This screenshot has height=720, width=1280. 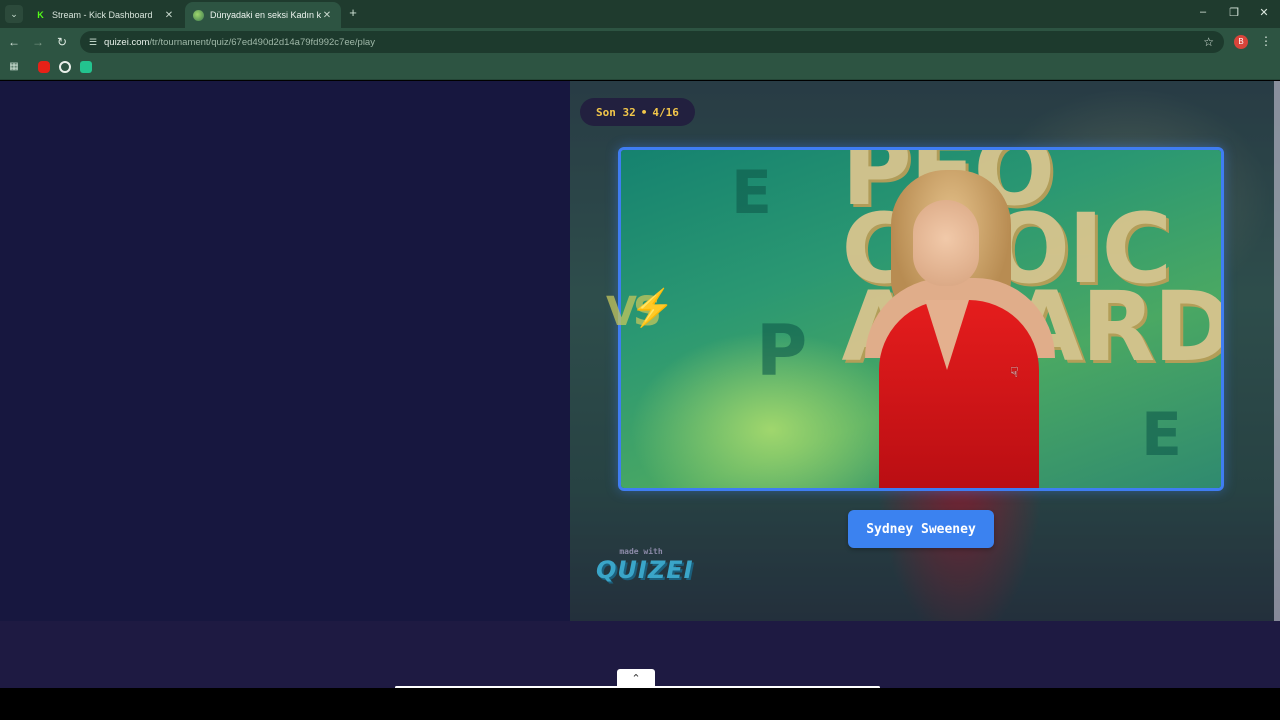 What do you see at coordinates (1241, 42) in the screenshot?
I see `profile-avatar: B` at bounding box center [1241, 42].